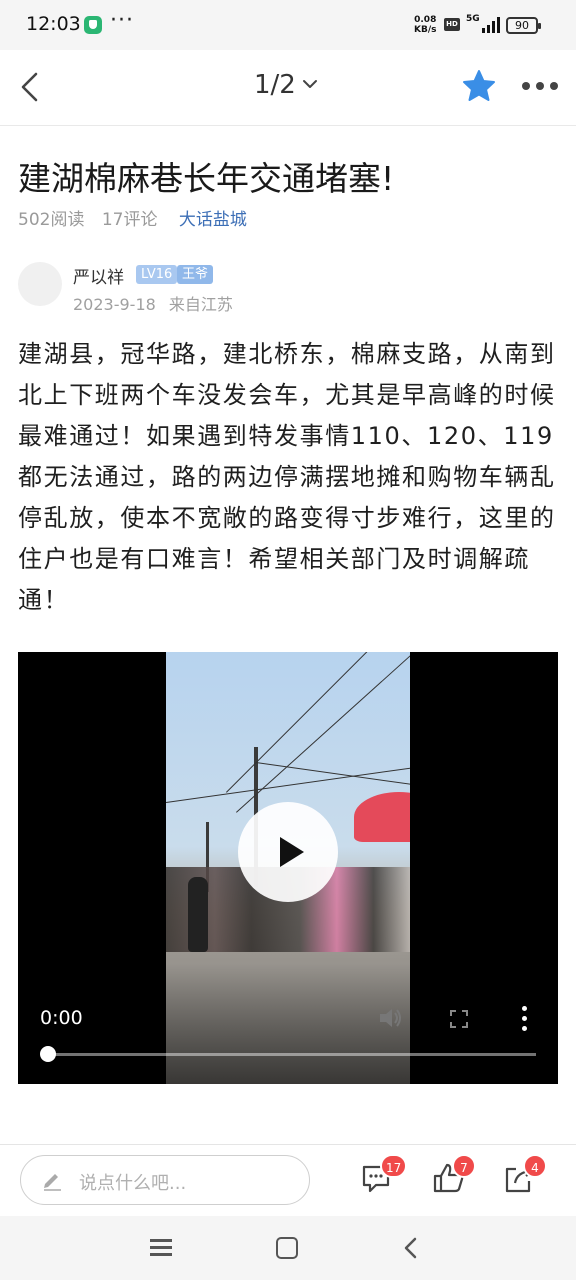 This screenshot has height=1280, width=576. Describe the element at coordinates (523, 25) in the screenshot. I see `battery-icon: 90` at that location.